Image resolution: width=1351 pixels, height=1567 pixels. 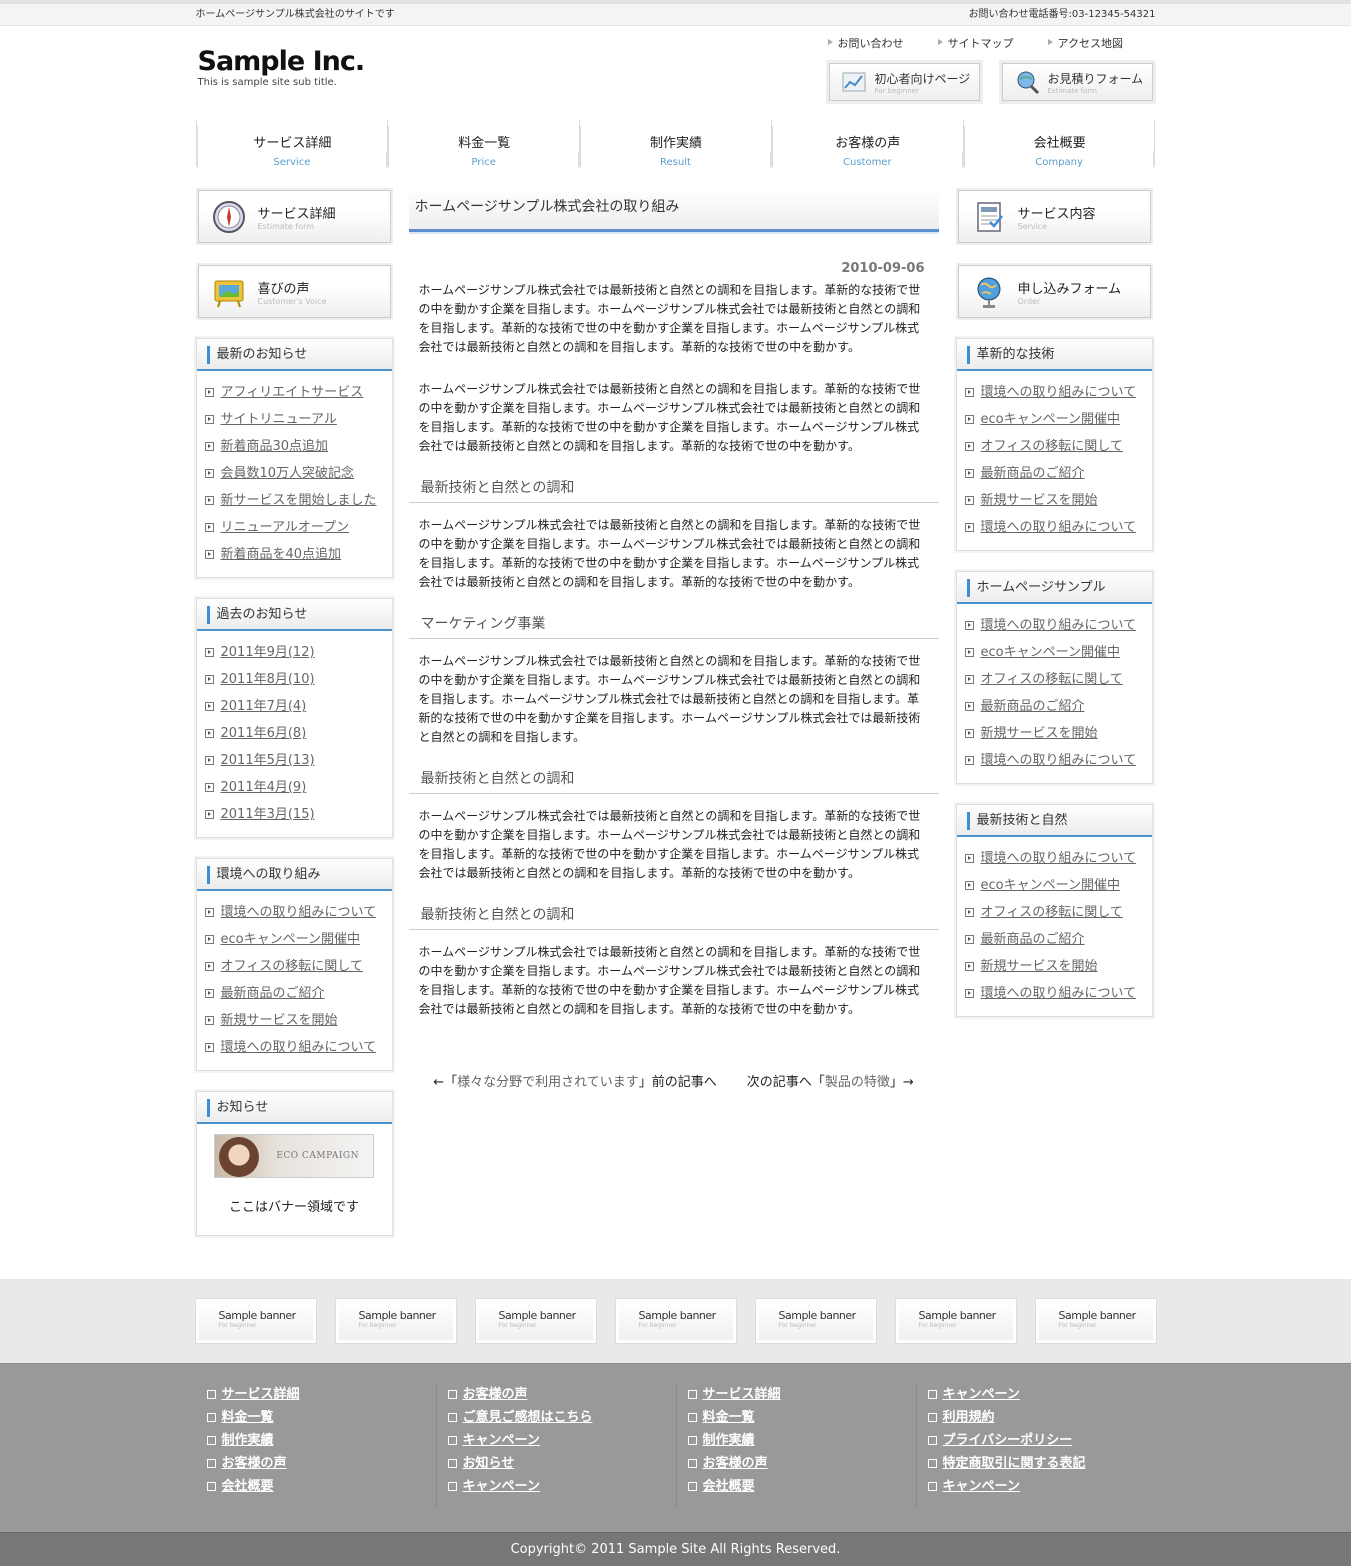 What do you see at coordinates (881, 43) in the screenshot?
I see `contact-link: お問い合わせ` at bounding box center [881, 43].